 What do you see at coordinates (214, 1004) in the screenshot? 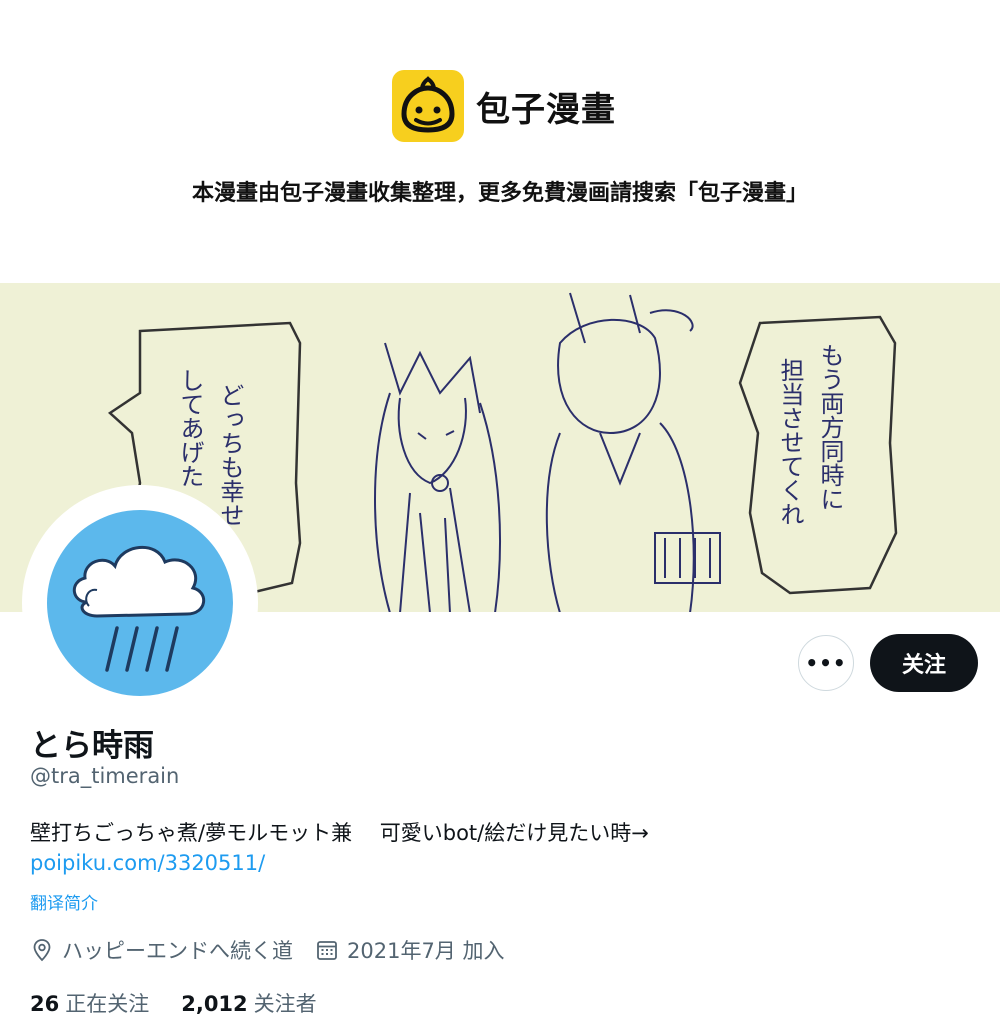
I see `followers-count: 2,012` at bounding box center [214, 1004].